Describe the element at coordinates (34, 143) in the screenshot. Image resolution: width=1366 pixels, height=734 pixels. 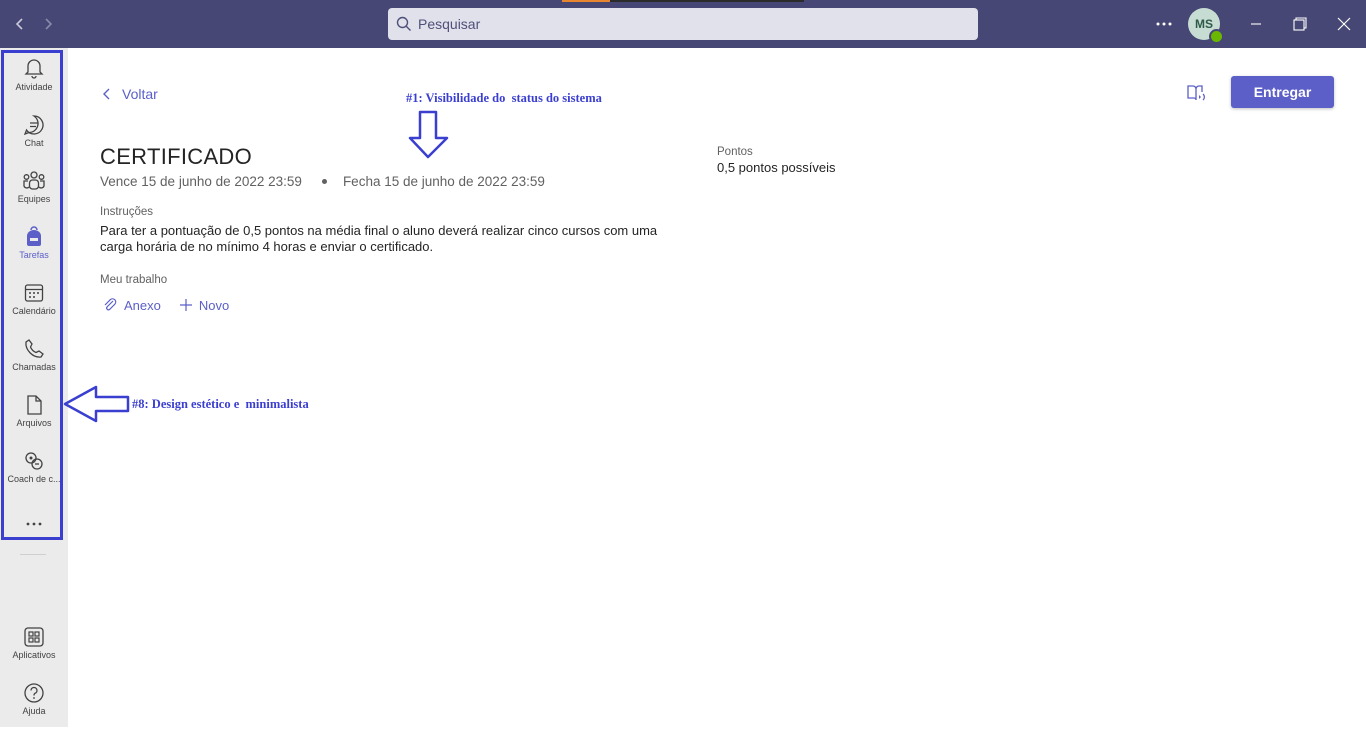
I see `rail-item-label: Chat` at that location.